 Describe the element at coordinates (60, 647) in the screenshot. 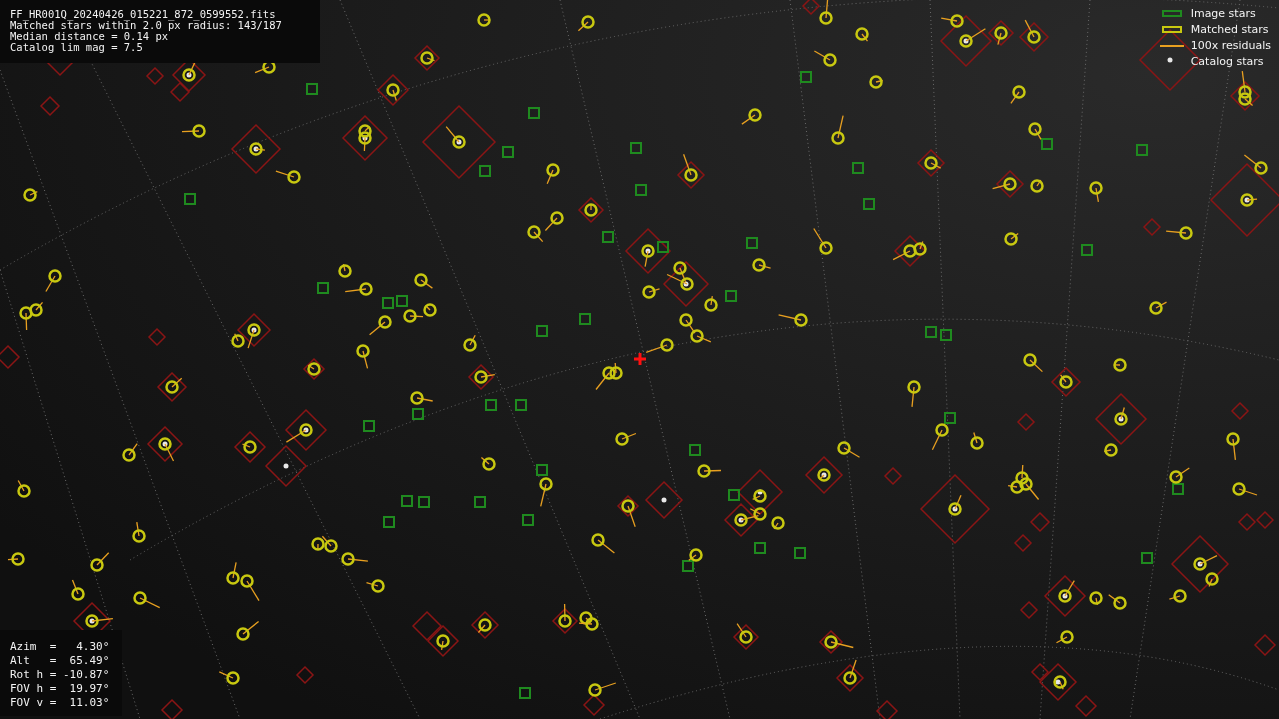

I see `pointing-text: Azim = 4.30°` at that location.